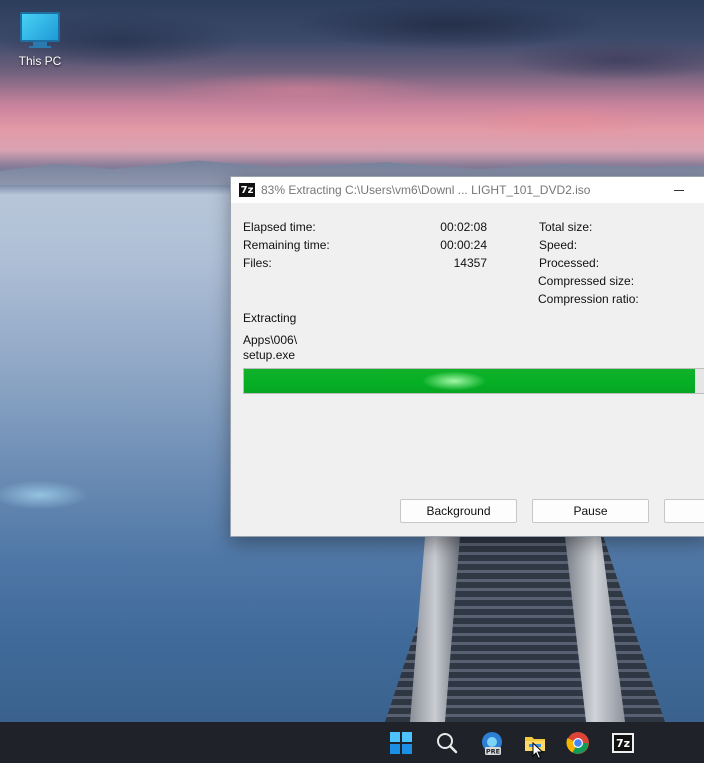 This screenshot has height=763, width=704. I want to click on total-size-label: Total size:, so click(566, 227).